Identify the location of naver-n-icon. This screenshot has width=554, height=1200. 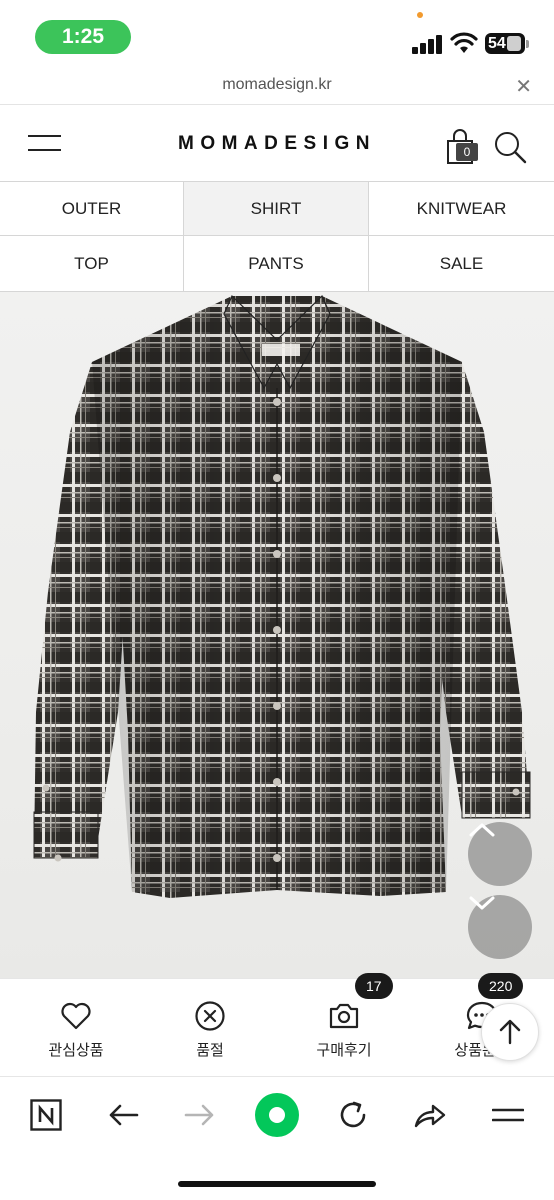
(46, 1115).